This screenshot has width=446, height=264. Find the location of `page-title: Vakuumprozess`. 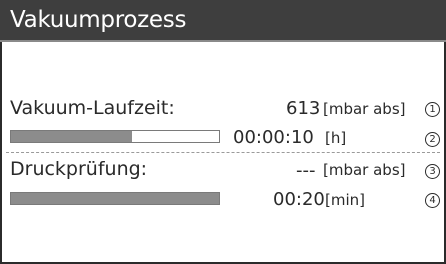

page-title: Vakuumprozess is located at coordinates (98, 20).